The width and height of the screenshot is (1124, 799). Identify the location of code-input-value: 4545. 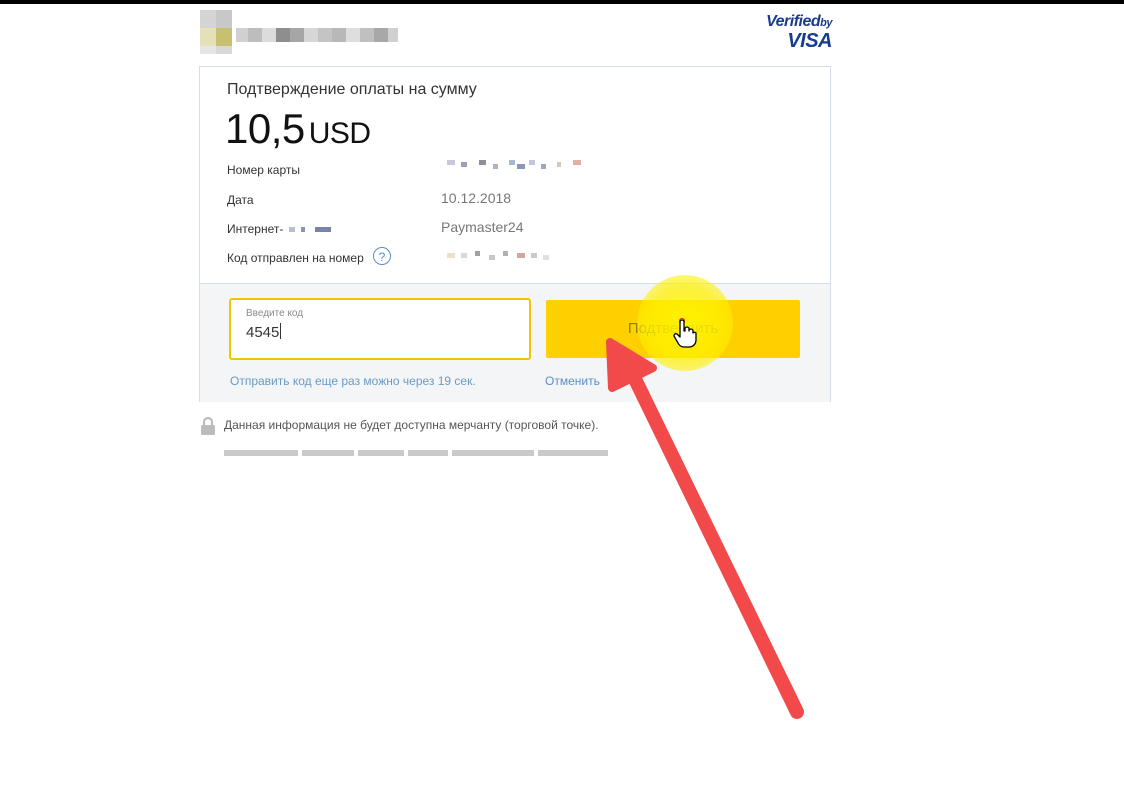
(263, 332).